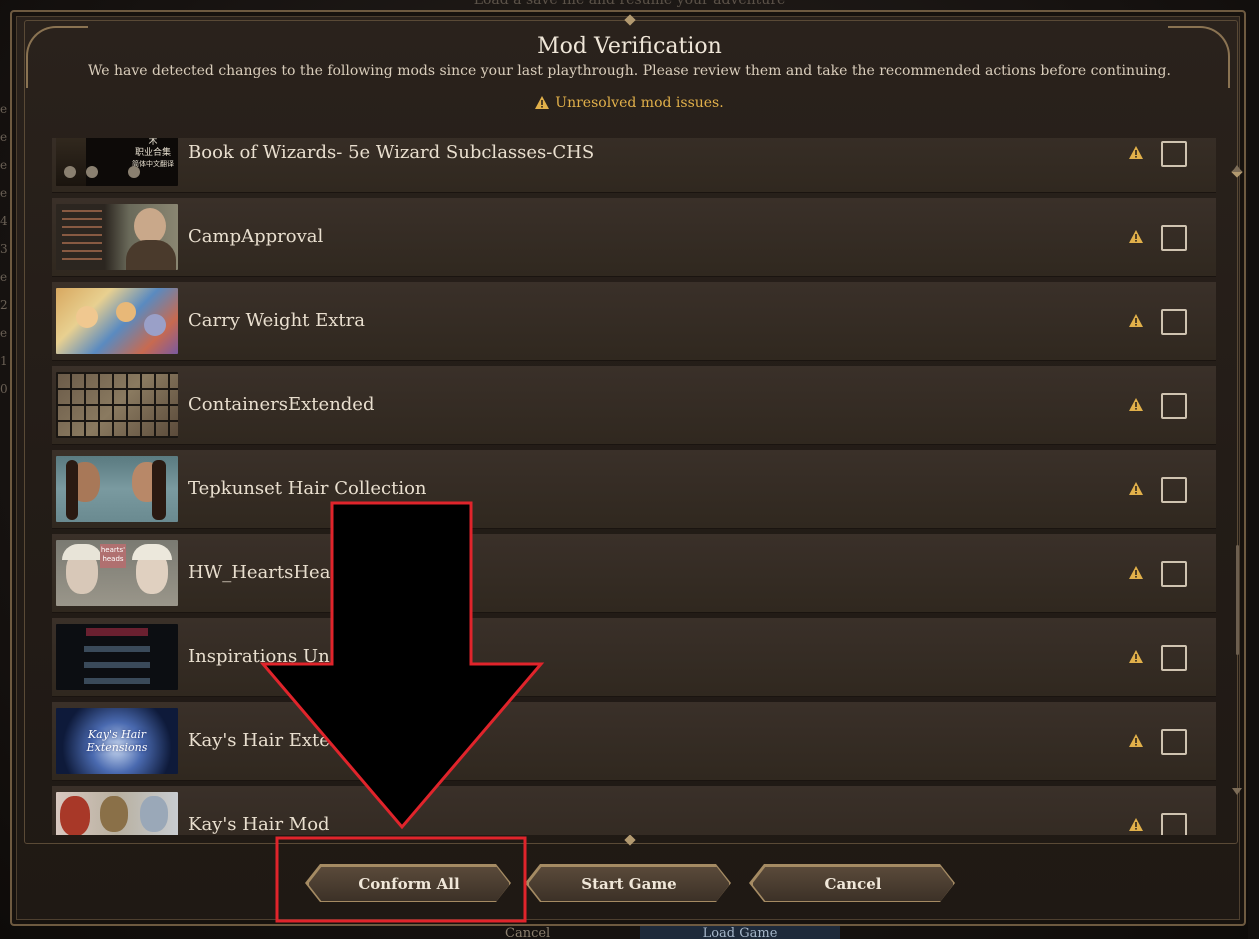 Image resolution: width=1259 pixels, height=939 pixels. Describe the element at coordinates (281, 404) in the screenshot. I see `mod-name: ContainersExtended` at that location.